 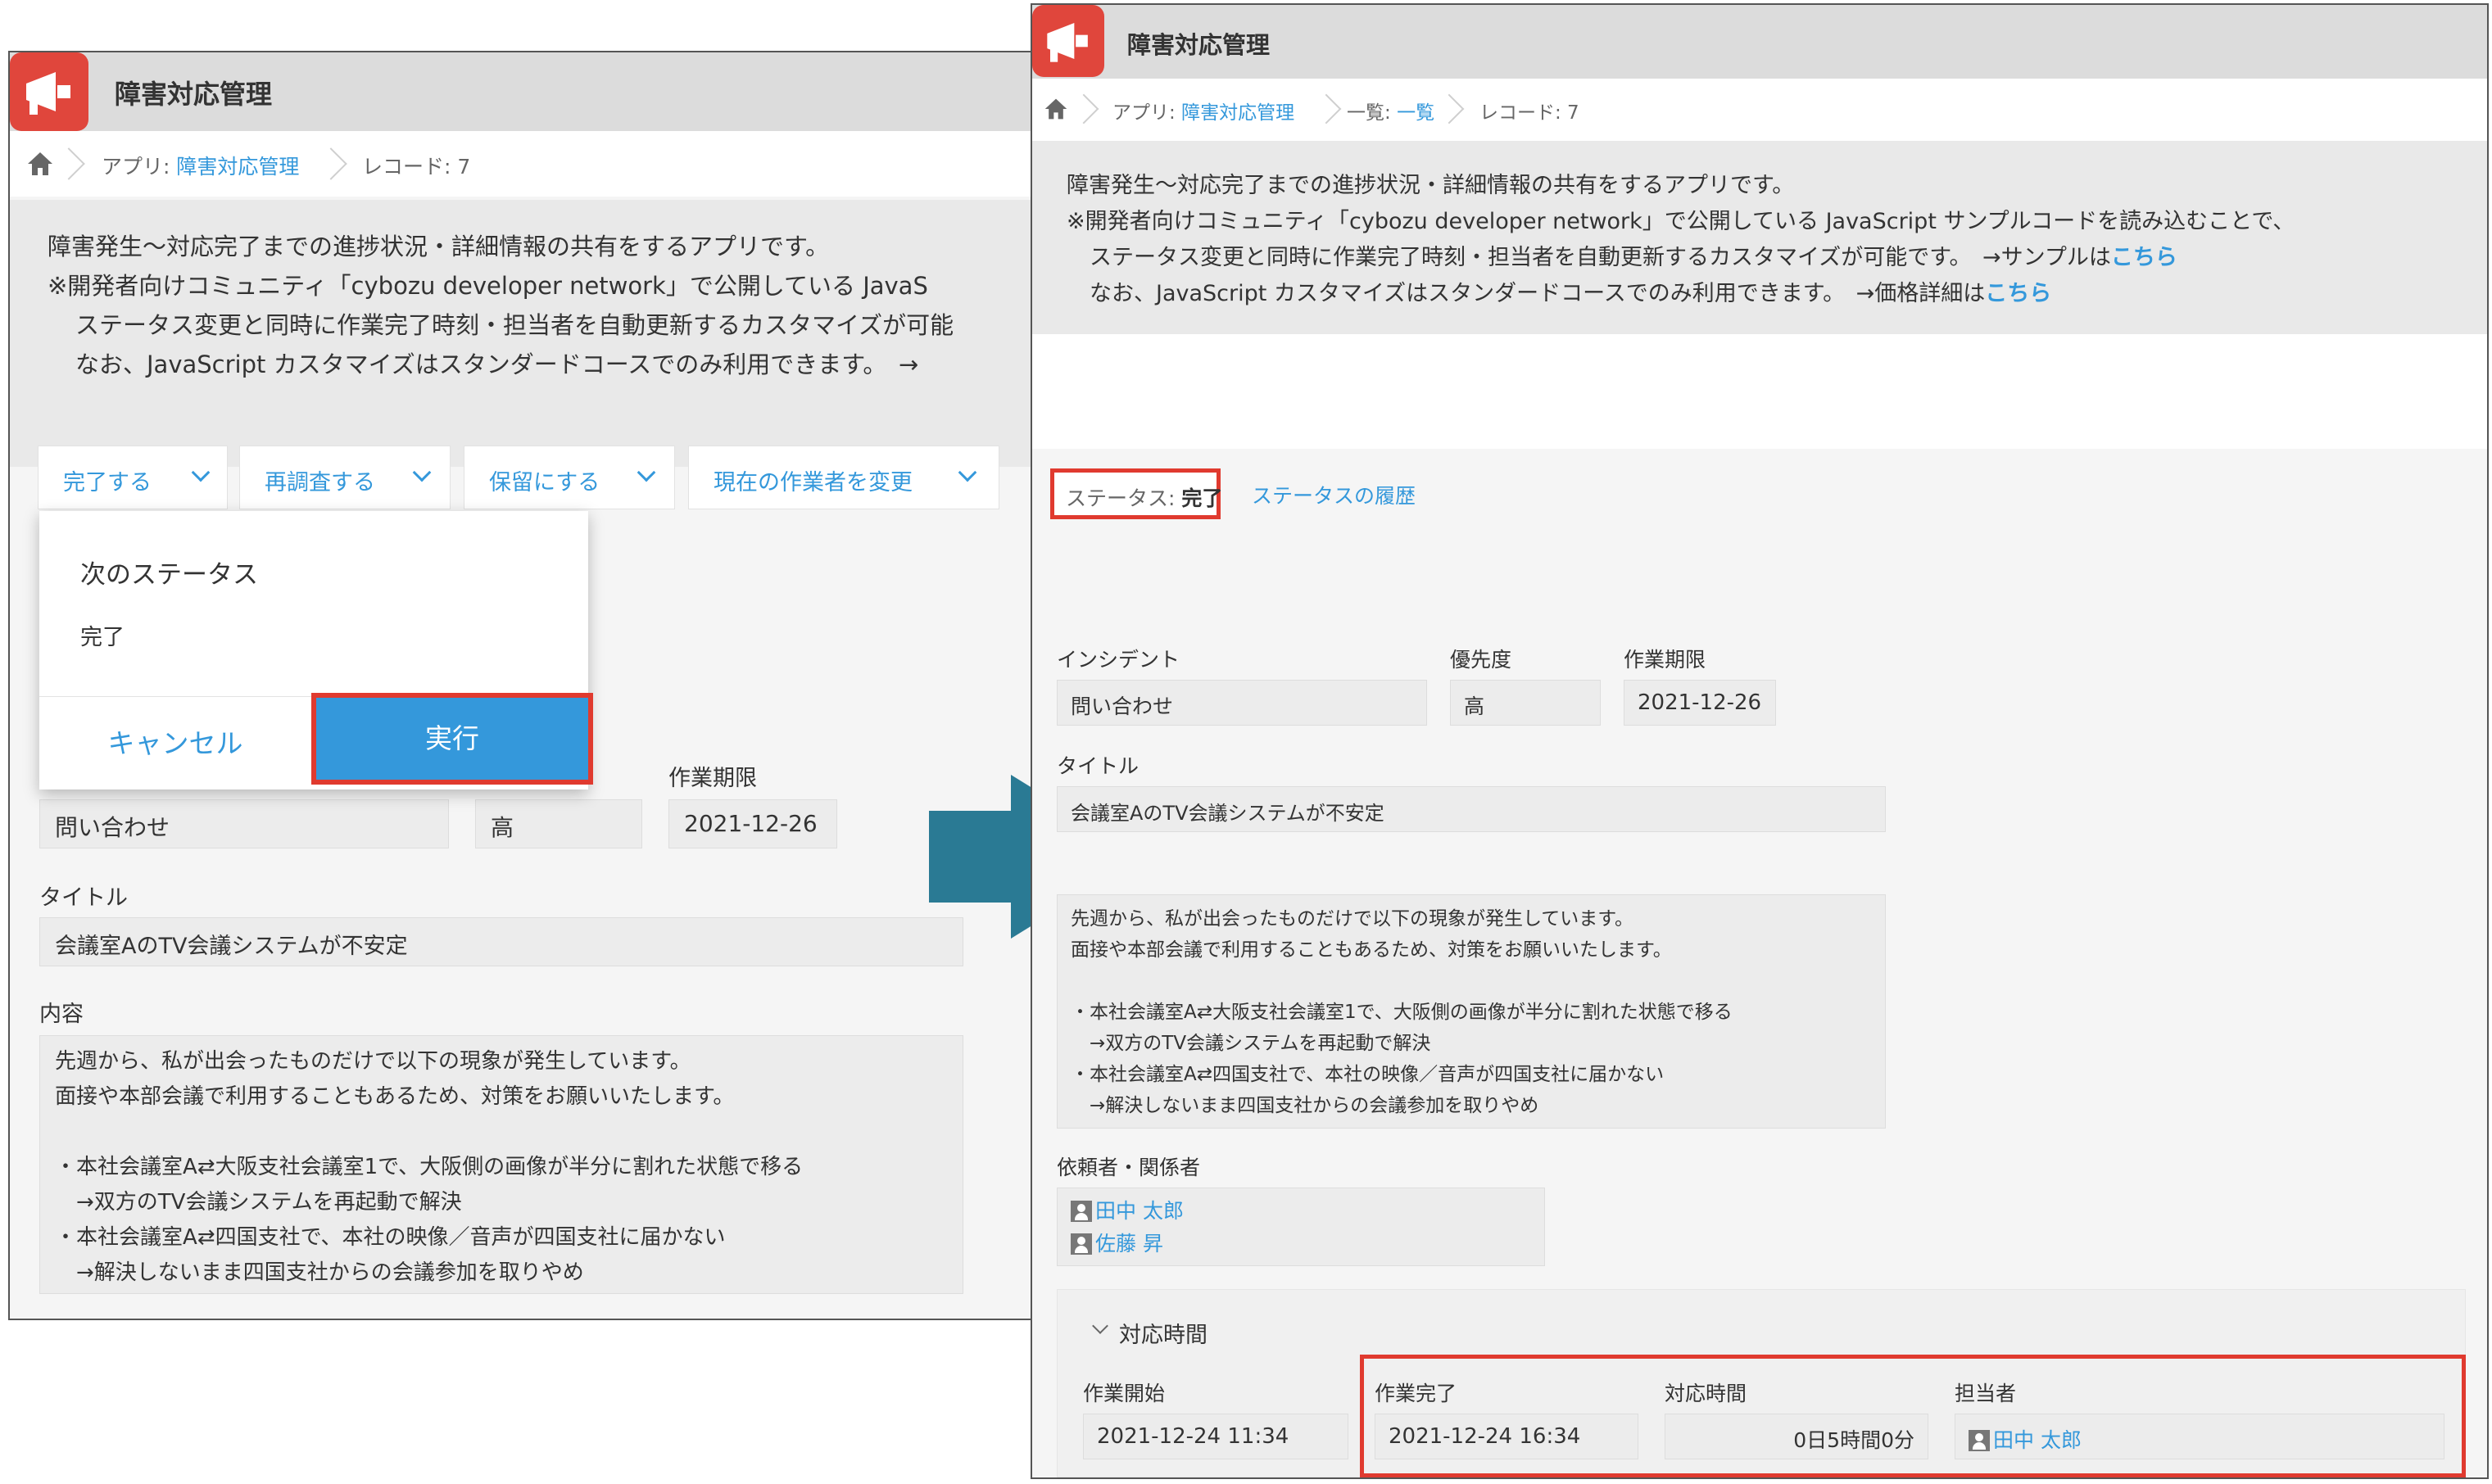 I want to click on complete-button: 完了する, so click(x=133, y=477).